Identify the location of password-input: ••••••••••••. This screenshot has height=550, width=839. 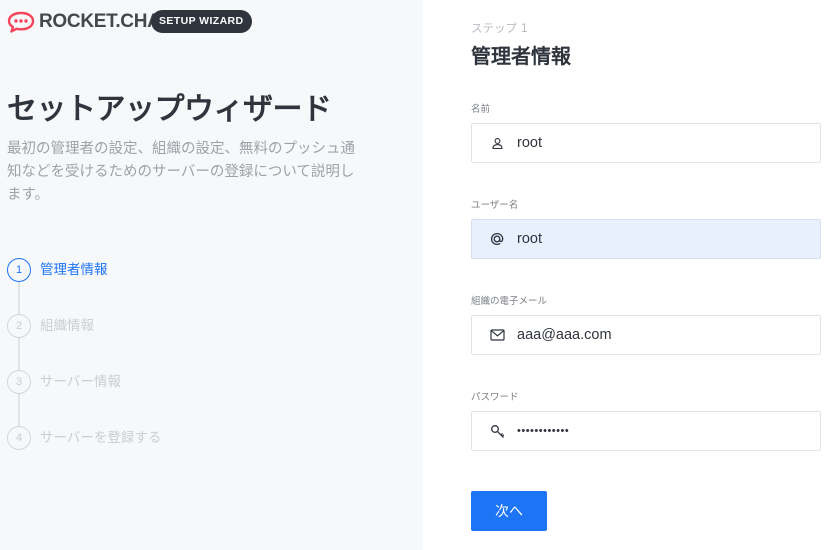
(662, 431).